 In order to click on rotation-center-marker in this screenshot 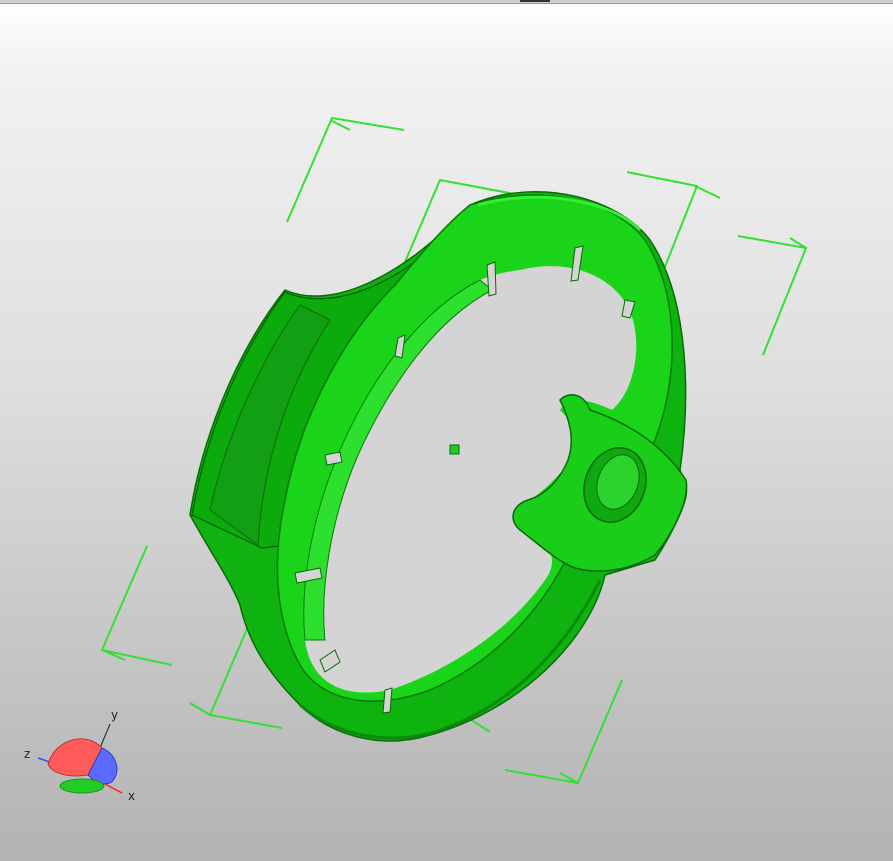, I will do `click(454, 449)`.